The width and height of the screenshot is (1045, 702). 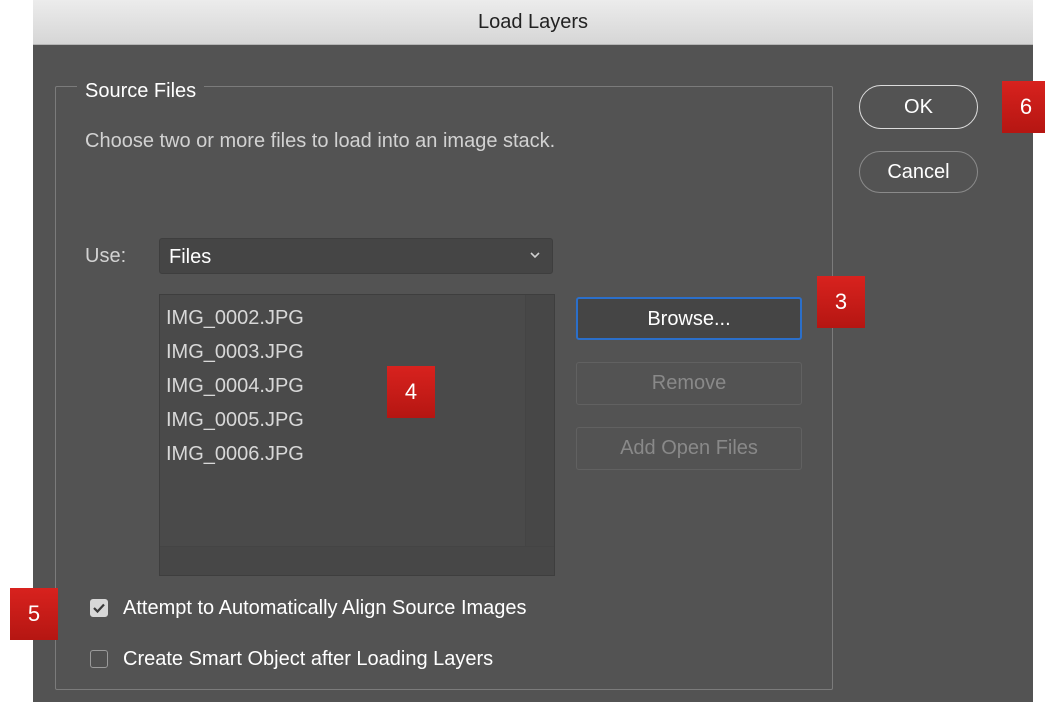 What do you see at coordinates (689, 383) in the screenshot?
I see `remove-button: Remove` at bounding box center [689, 383].